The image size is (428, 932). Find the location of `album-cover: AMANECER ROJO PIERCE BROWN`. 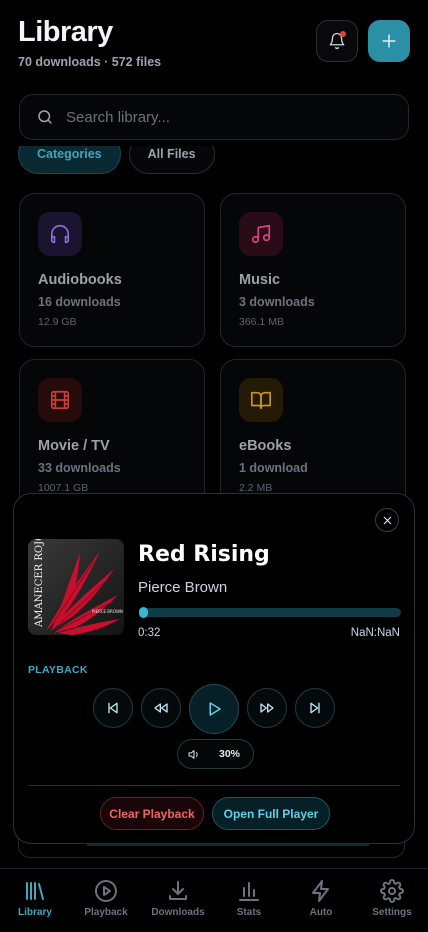

album-cover: AMANECER ROJO PIERCE BROWN is located at coordinates (76, 587).